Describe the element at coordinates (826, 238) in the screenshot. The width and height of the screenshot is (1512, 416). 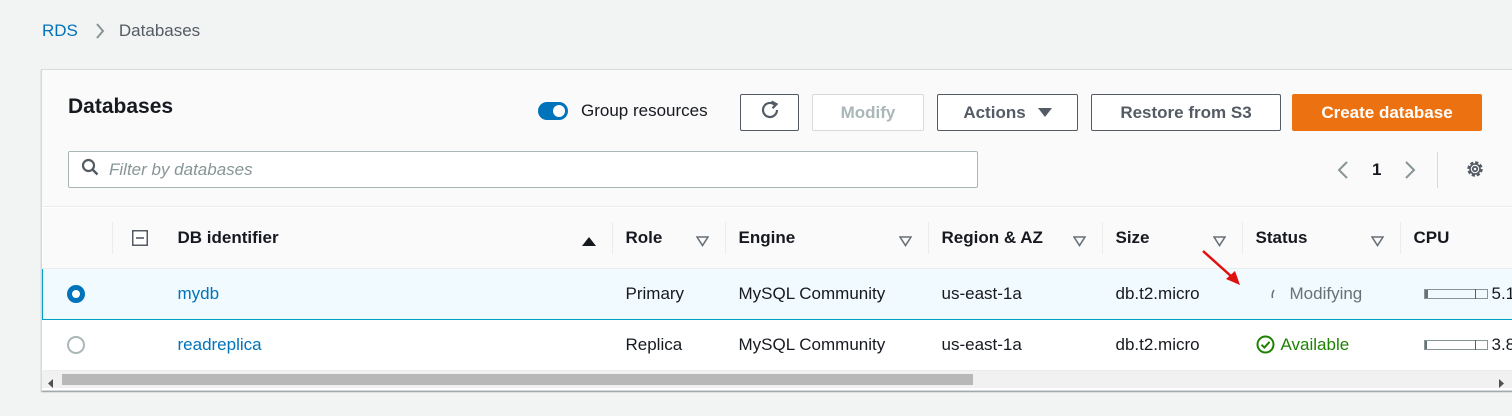
I see `column-header-engine: Engine` at that location.